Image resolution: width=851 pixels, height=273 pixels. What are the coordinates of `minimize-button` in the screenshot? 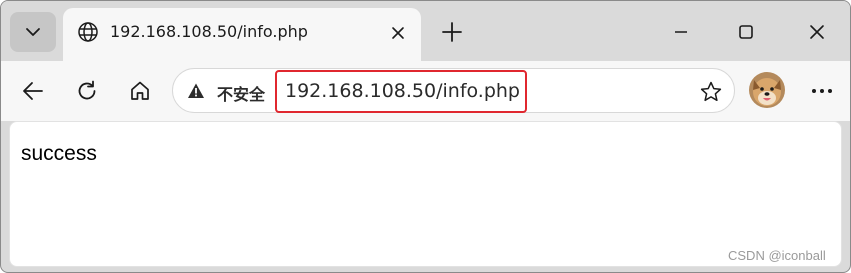 It's located at (681, 32).